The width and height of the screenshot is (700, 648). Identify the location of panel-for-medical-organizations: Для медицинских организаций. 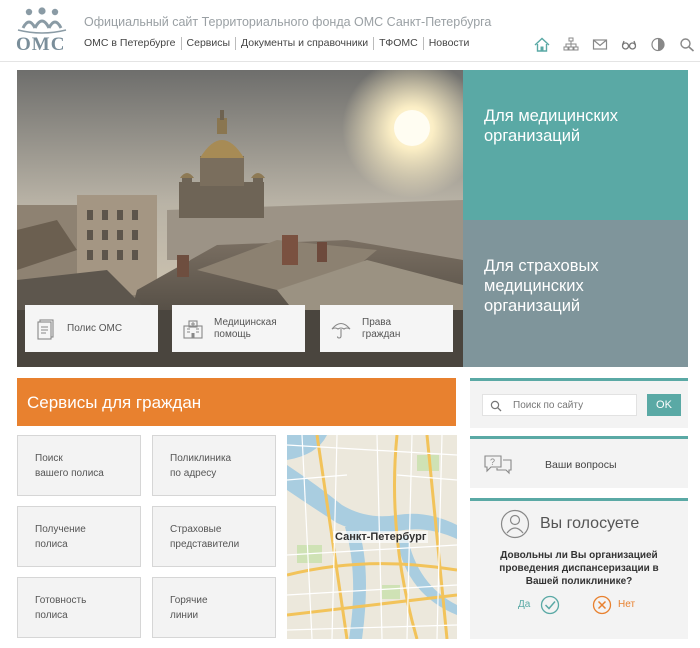
(575, 145).